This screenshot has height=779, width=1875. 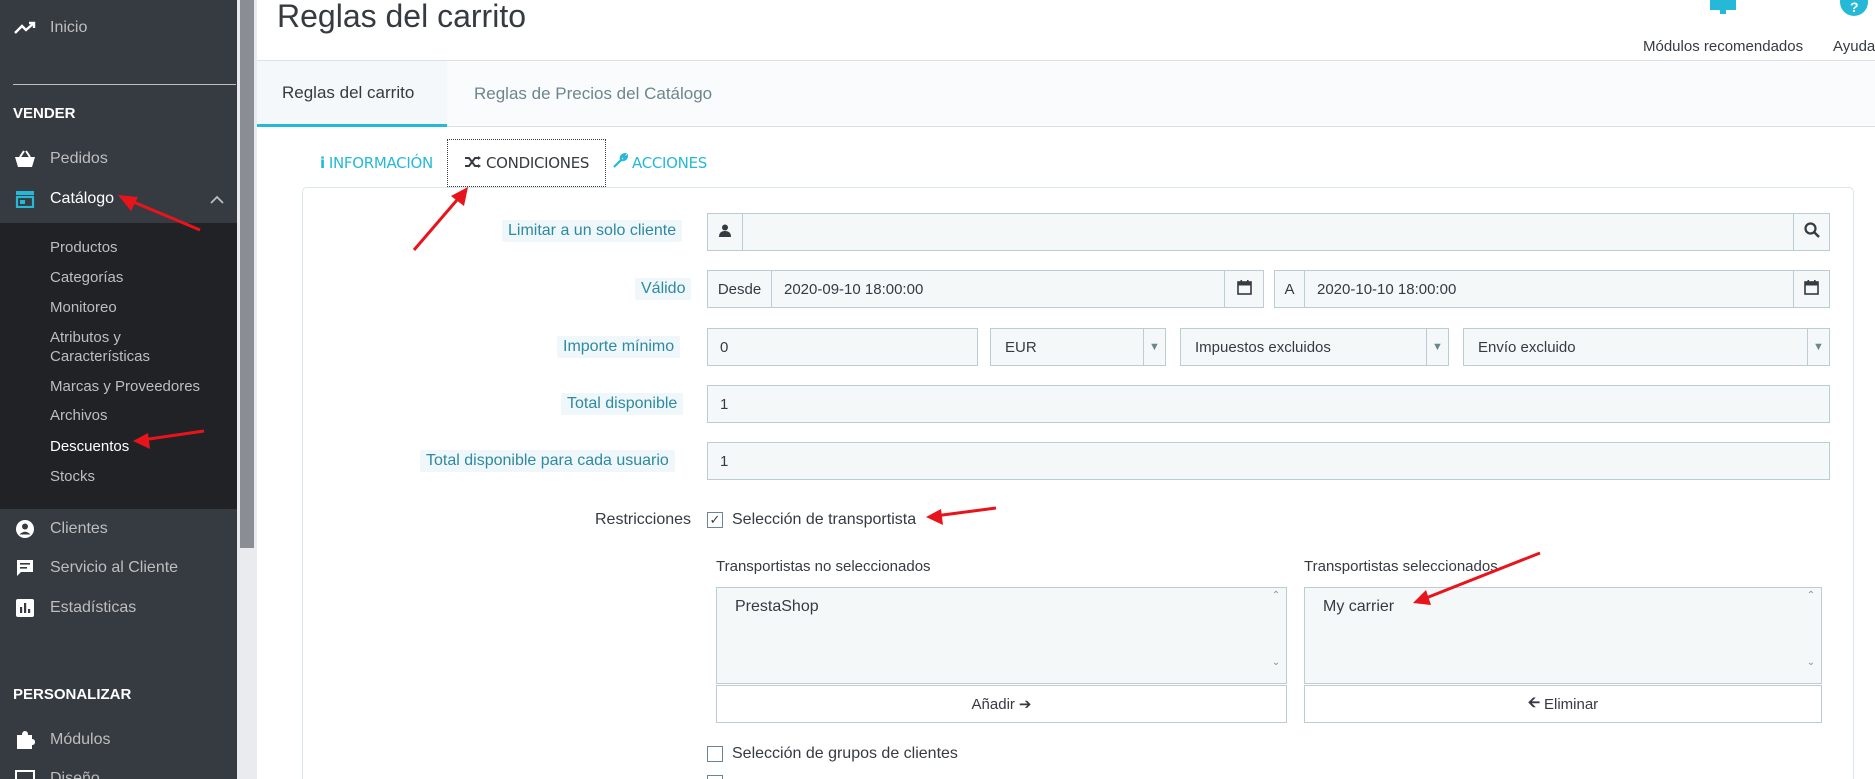 What do you see at coordinates (1268, 461) in the screenshot?
I see `total-per-user-input: 1` at bounding box center [1268, 461].